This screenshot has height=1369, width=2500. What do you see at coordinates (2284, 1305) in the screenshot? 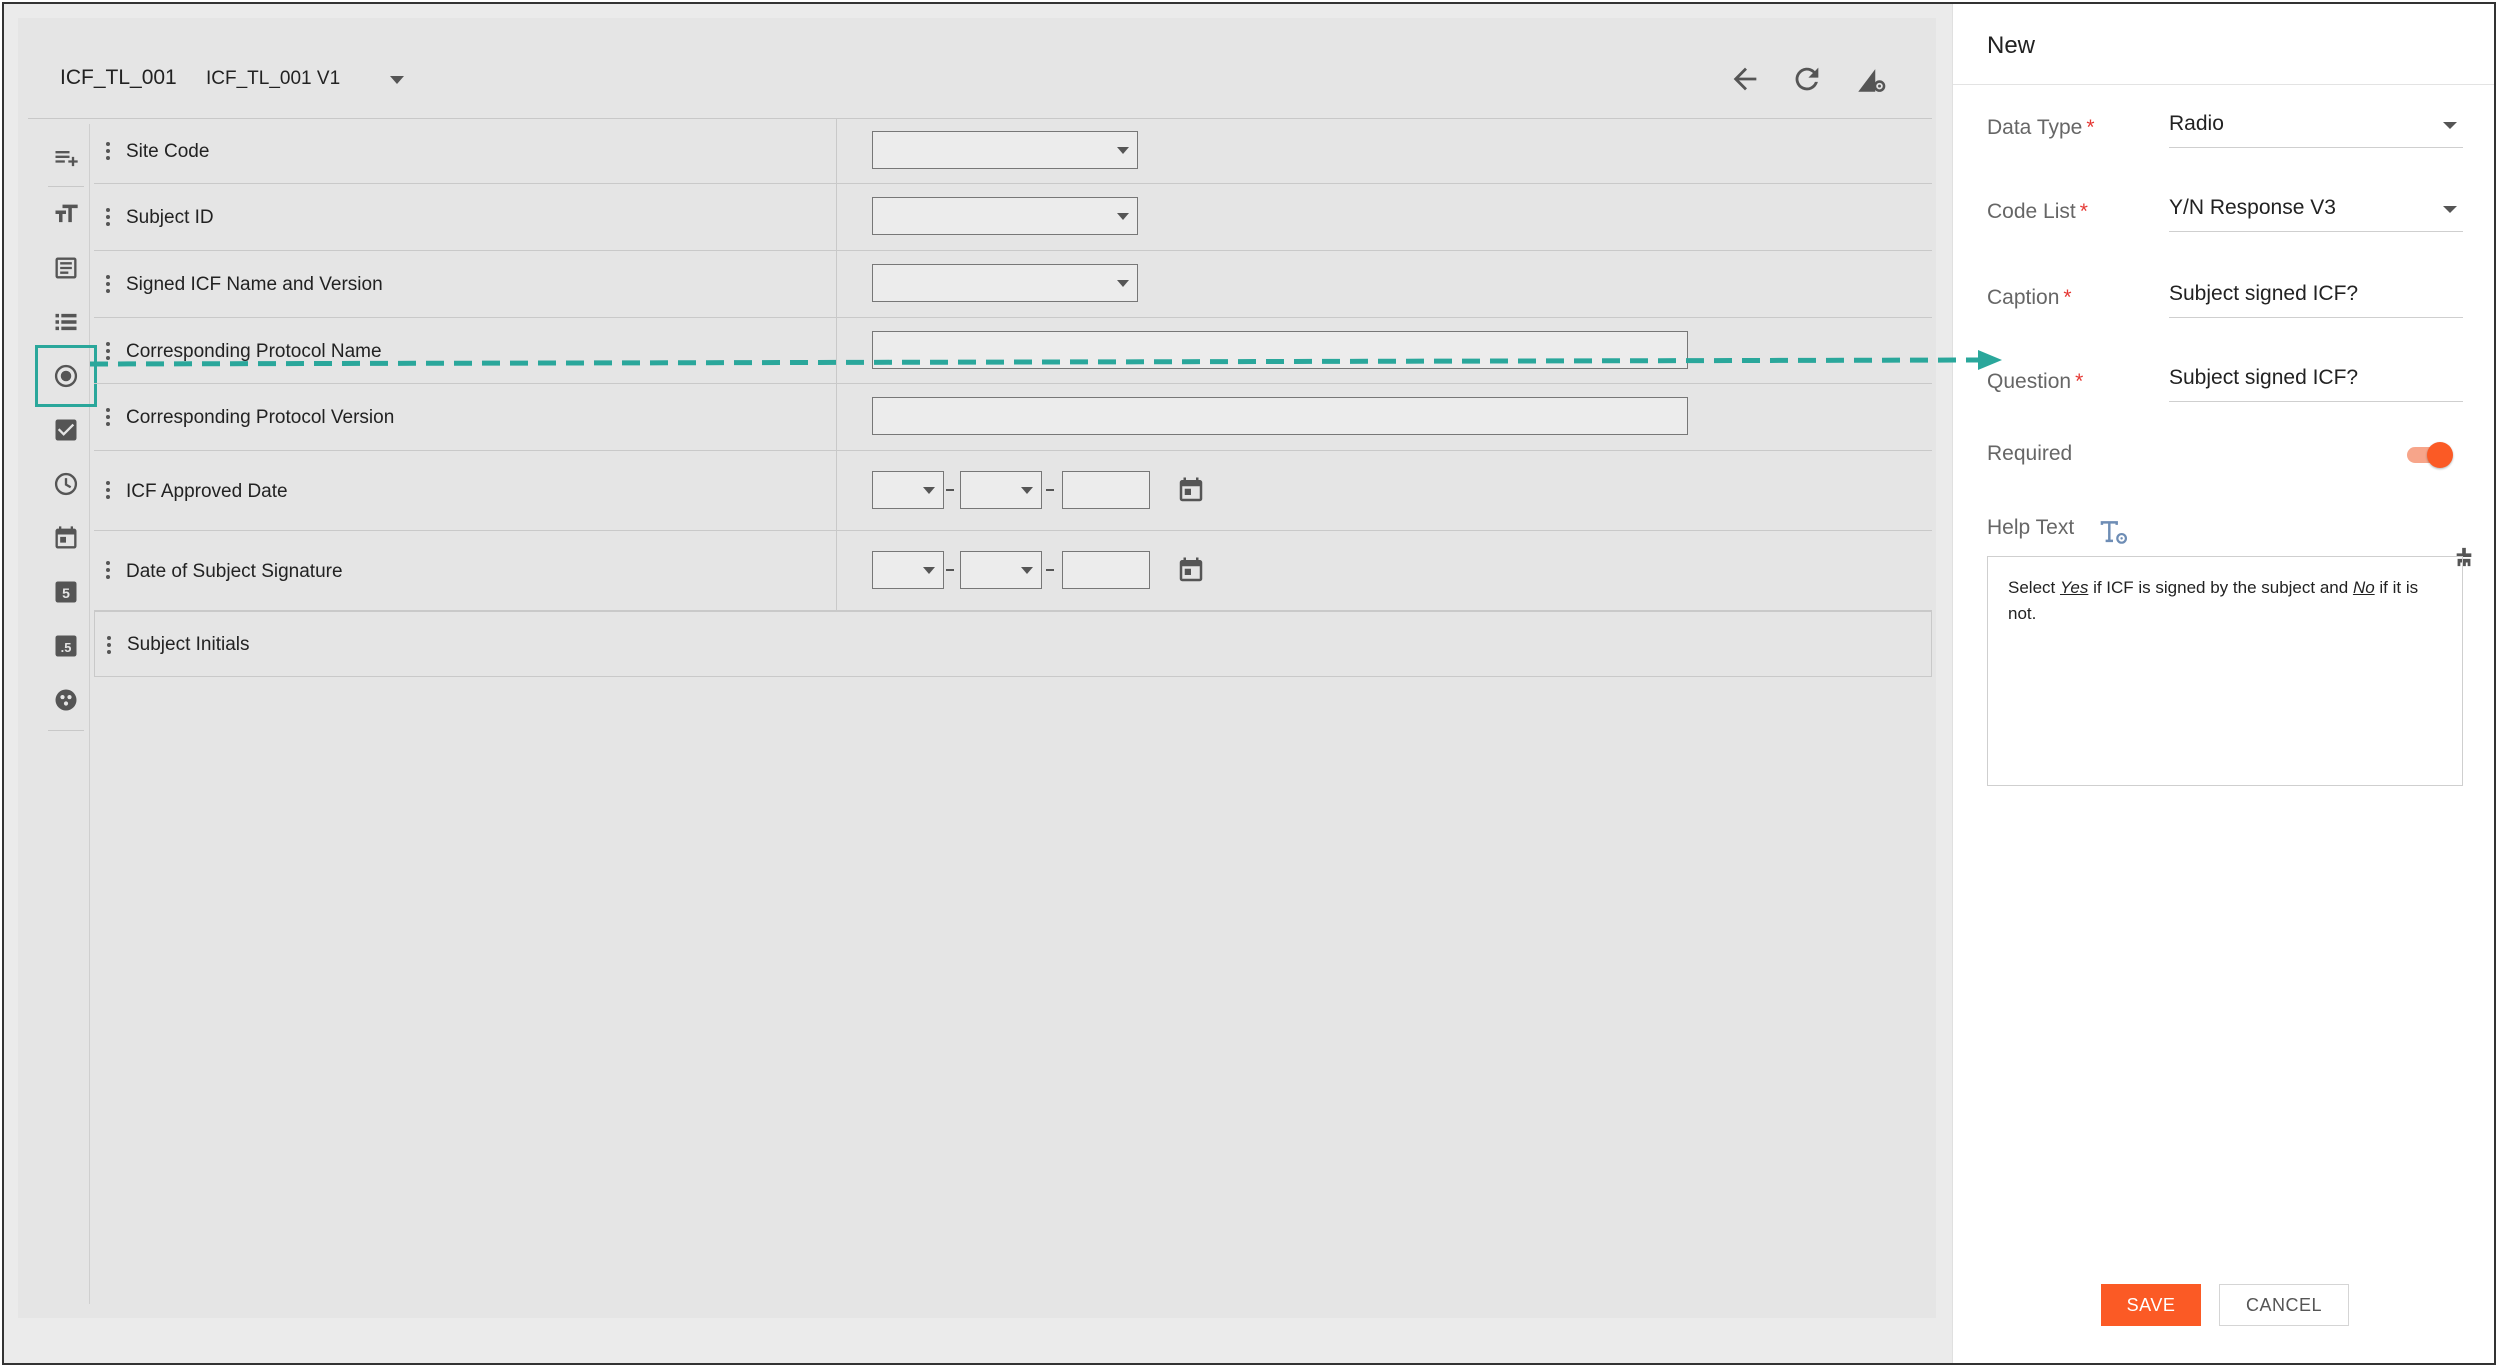
I see `cancel-button: CANCEL` at bounding box center [2284, 1305].